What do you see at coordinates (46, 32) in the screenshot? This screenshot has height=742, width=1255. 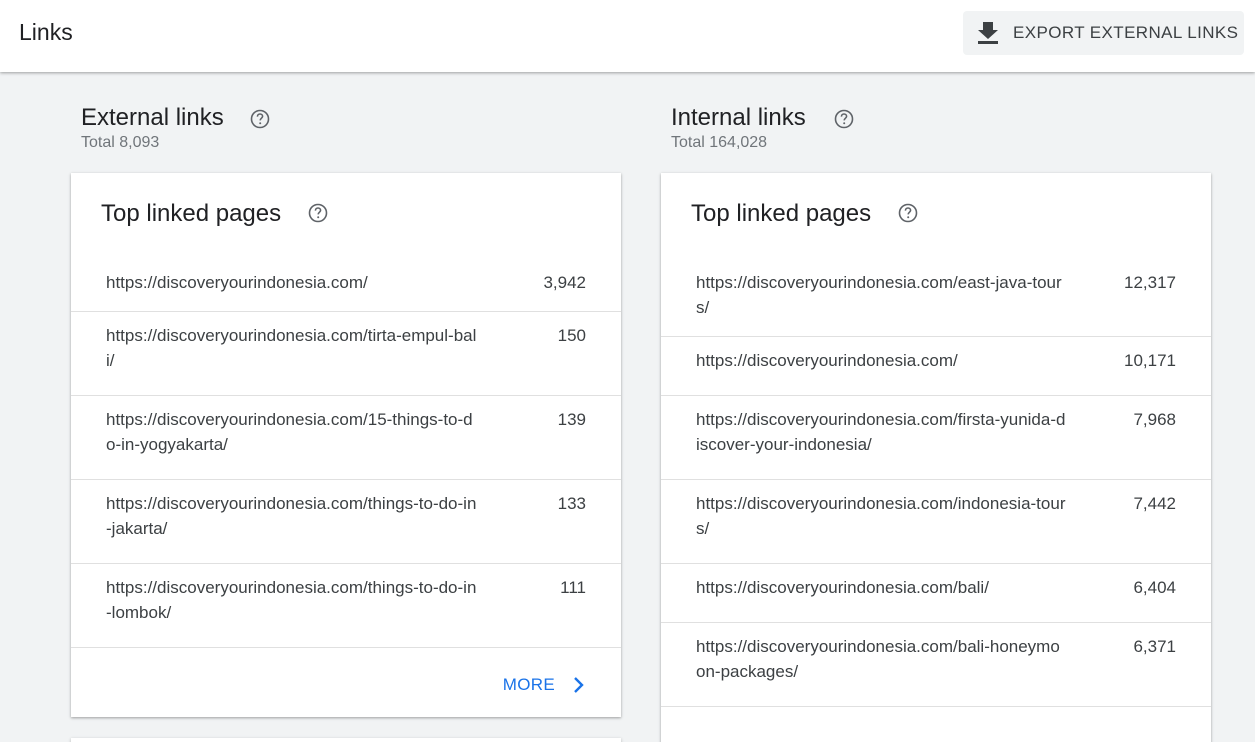 I see `page-title: Links` at bounding box center [46, 32].